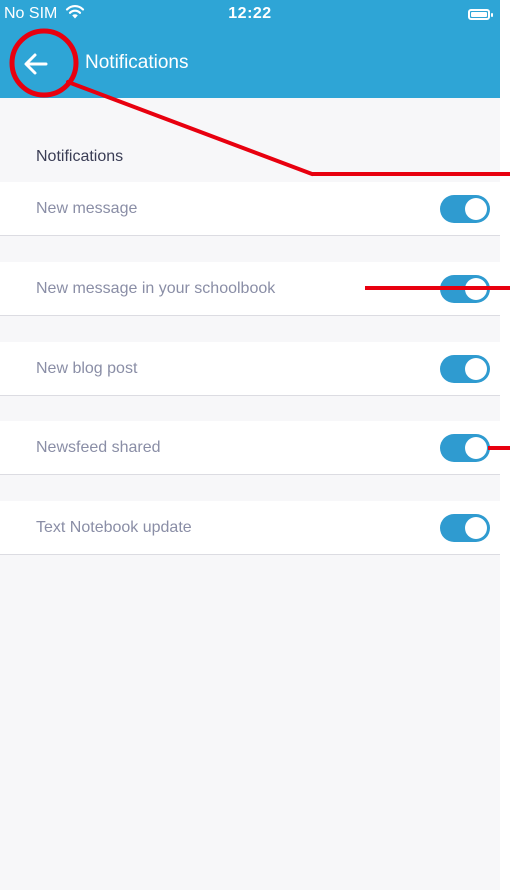 The height and width of the screenshot is (890, 510). What do you see at coordinates (80, 156) in the screenshot?
I see `section-title: Notifications` at bounding box center [80, 156].